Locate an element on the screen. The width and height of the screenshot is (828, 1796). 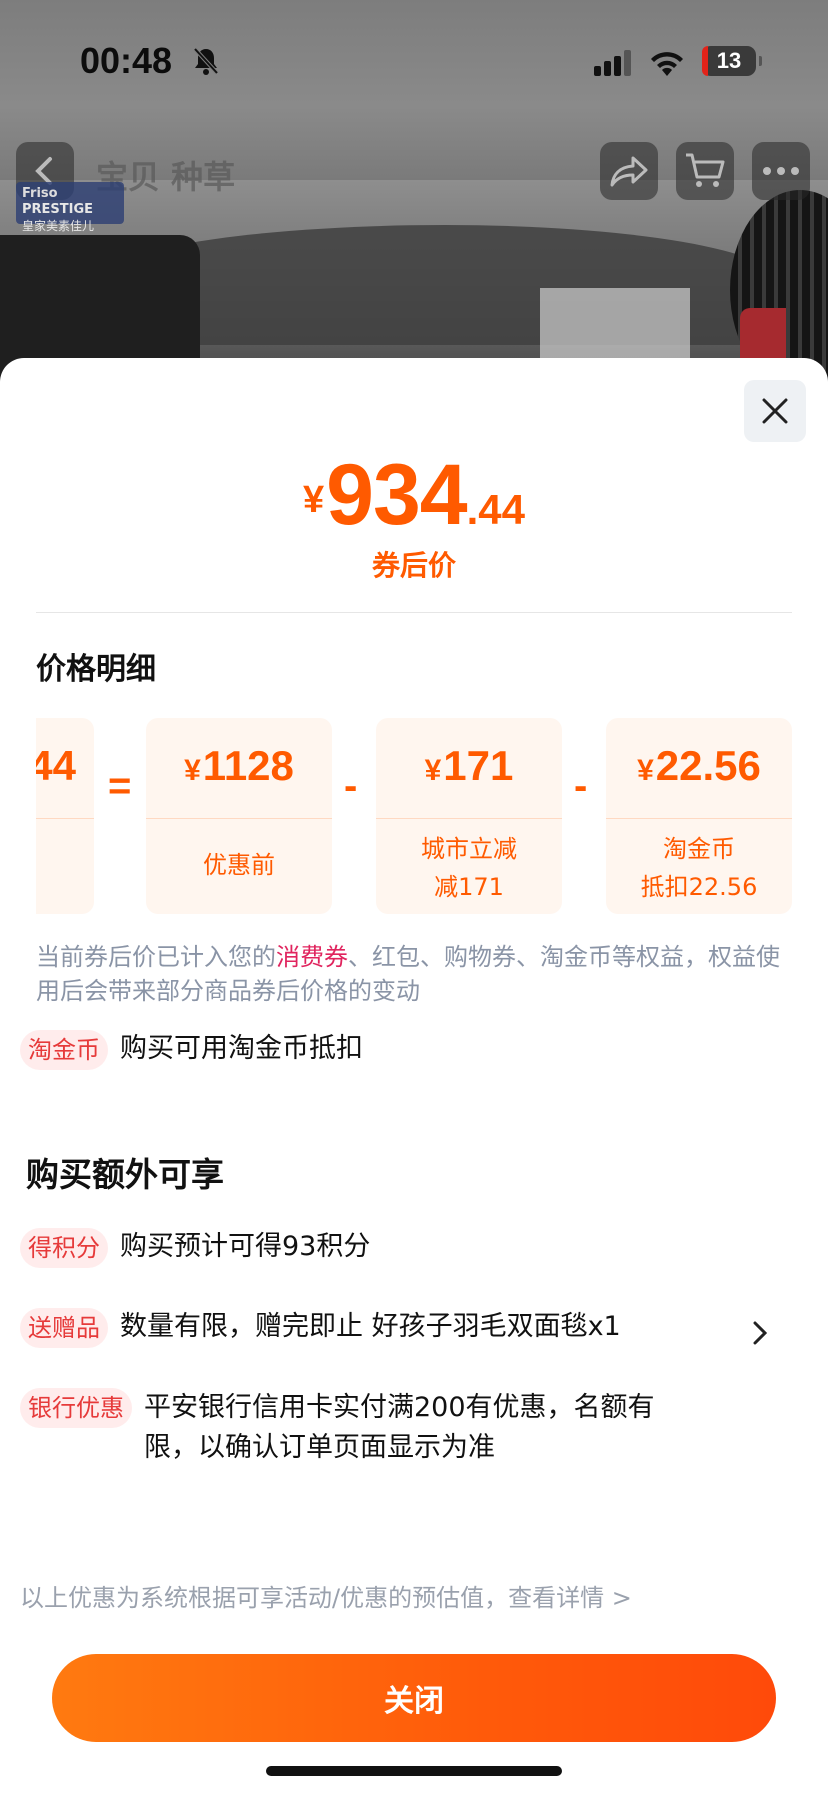
price-integer: 934 is located at coordinates (396, 495).